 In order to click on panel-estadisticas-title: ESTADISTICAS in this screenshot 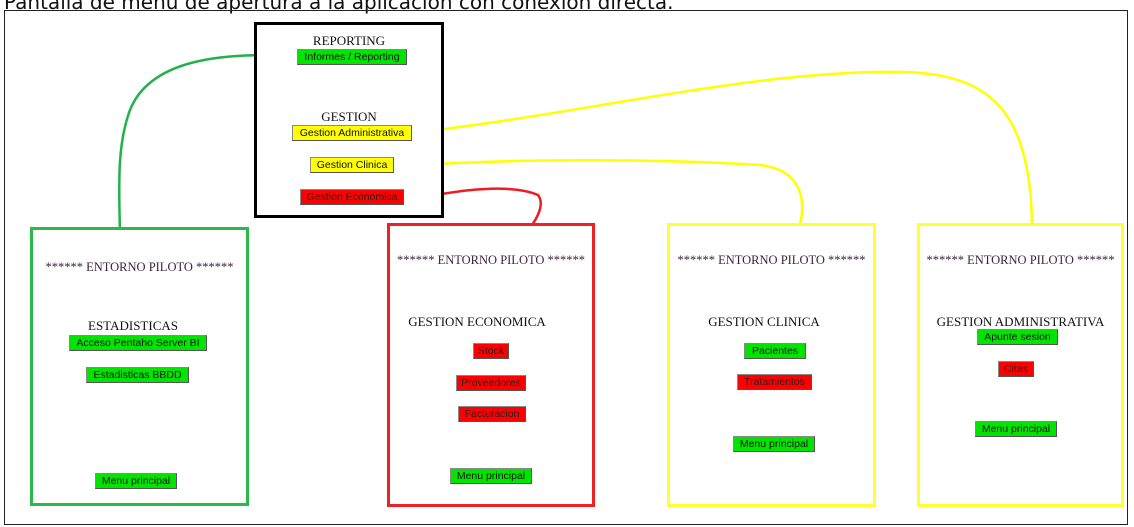, I will do `click(133, 325)`.